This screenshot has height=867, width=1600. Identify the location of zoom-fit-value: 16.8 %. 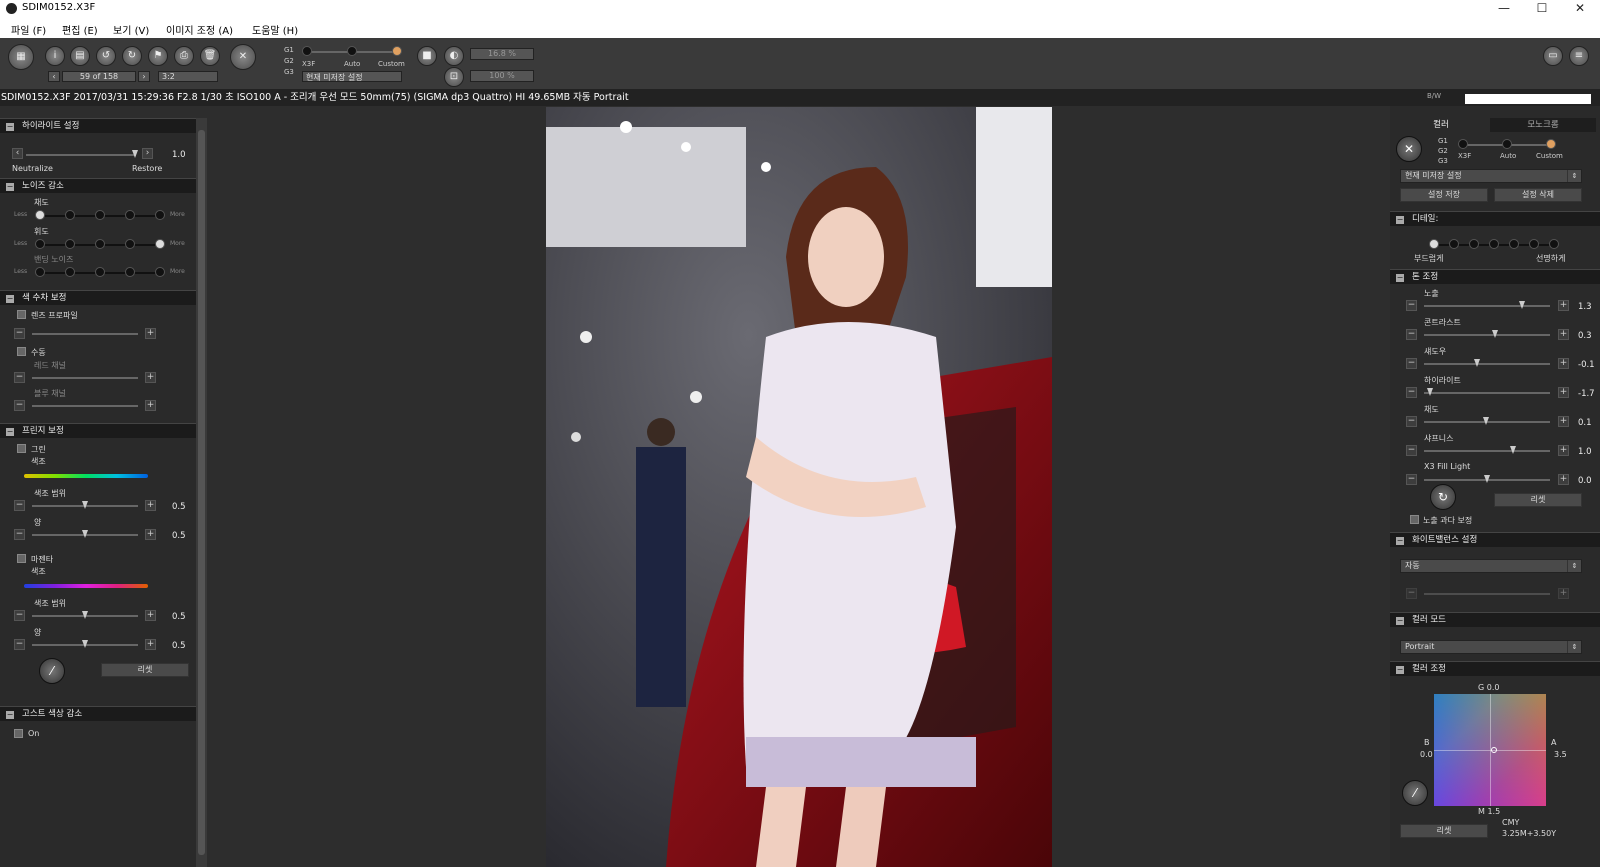
(502, 54).